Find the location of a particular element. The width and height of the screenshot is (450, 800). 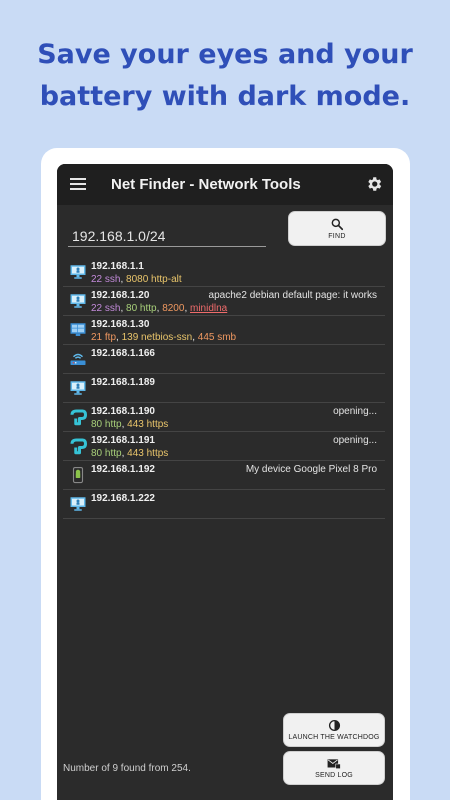

gear-icon is located at coordinates (374, 184).